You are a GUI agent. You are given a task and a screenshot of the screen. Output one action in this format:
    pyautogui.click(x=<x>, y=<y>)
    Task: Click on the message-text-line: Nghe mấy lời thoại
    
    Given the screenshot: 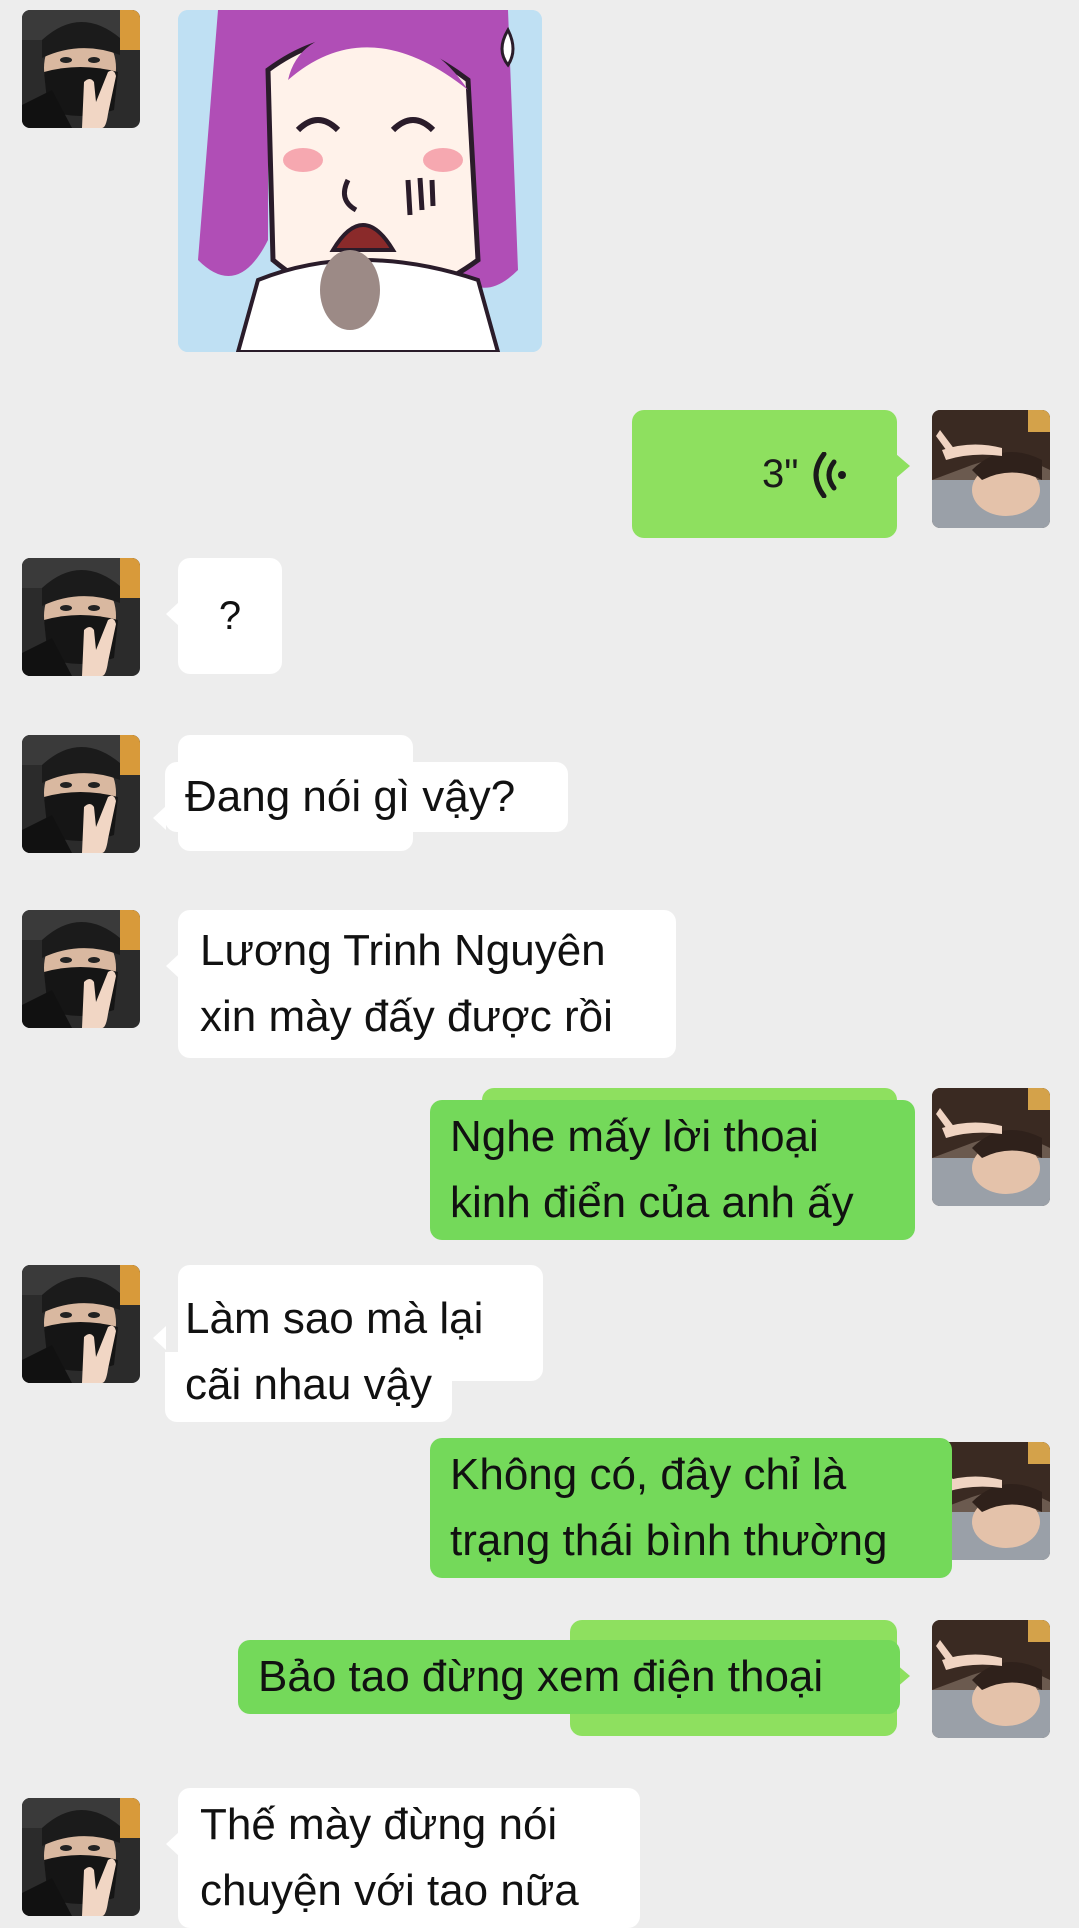 What is the action you would take?
    pyautogui.click(x=634, y=1136)
    